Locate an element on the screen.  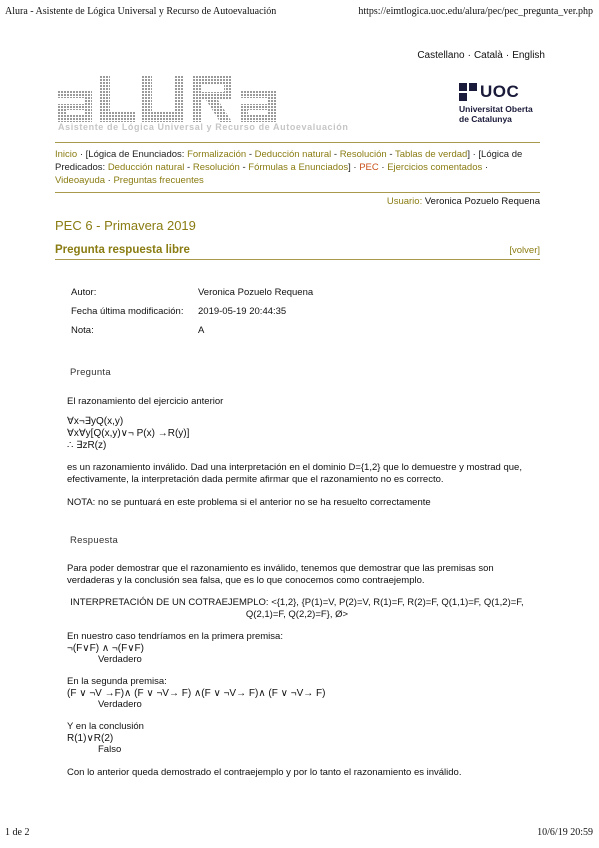
page-title: PEC 6 - Primavera 2019 is located at coordinates (125, 225).